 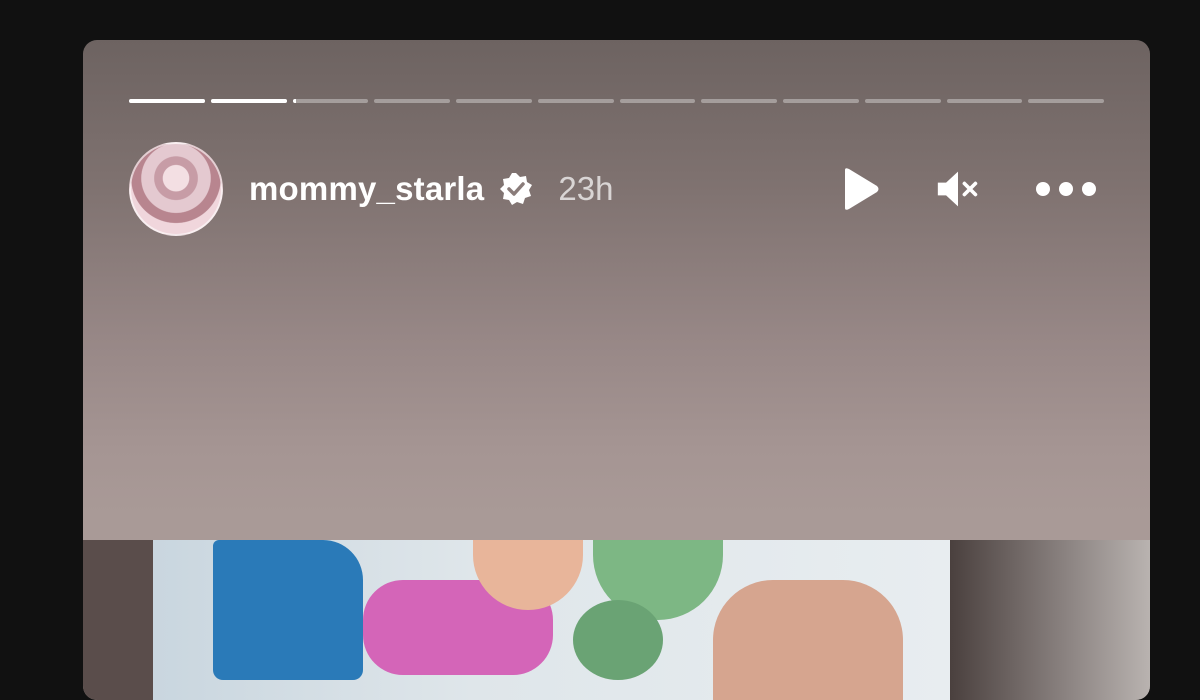 What do you see at coordinates (860, 189) in the screenshot?
I see `play-icon` at bounding box center [860, 189].